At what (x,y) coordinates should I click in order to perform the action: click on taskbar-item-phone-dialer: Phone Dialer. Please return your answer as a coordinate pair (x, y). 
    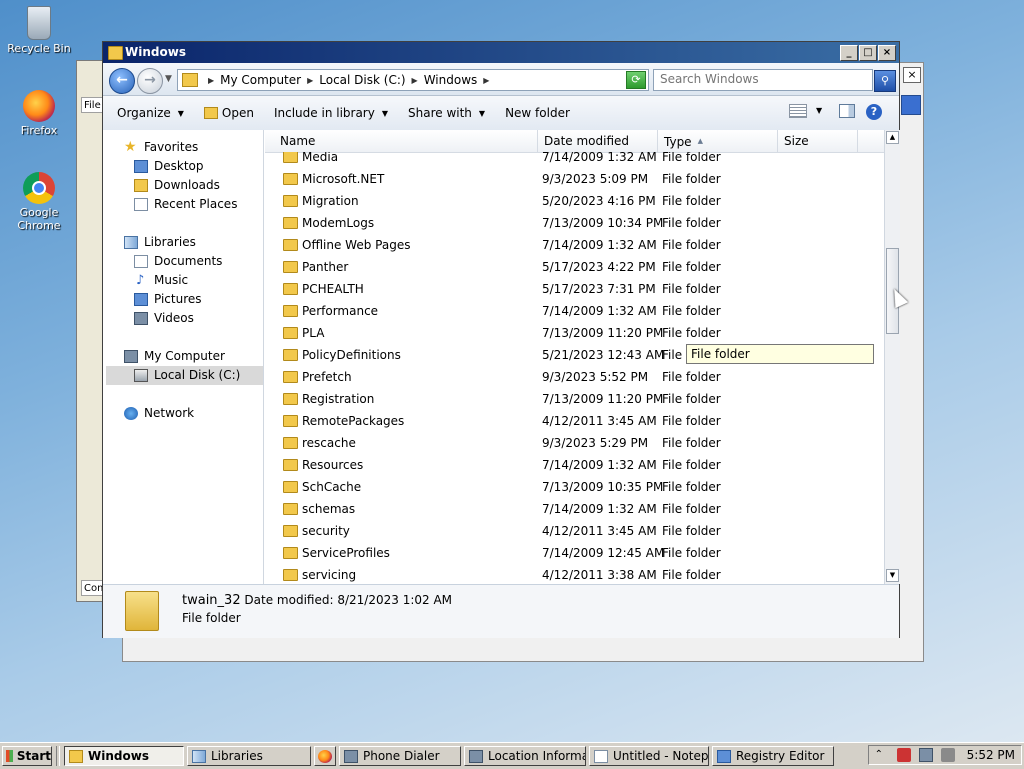
    Looking at the image, I should click on (400, 756).